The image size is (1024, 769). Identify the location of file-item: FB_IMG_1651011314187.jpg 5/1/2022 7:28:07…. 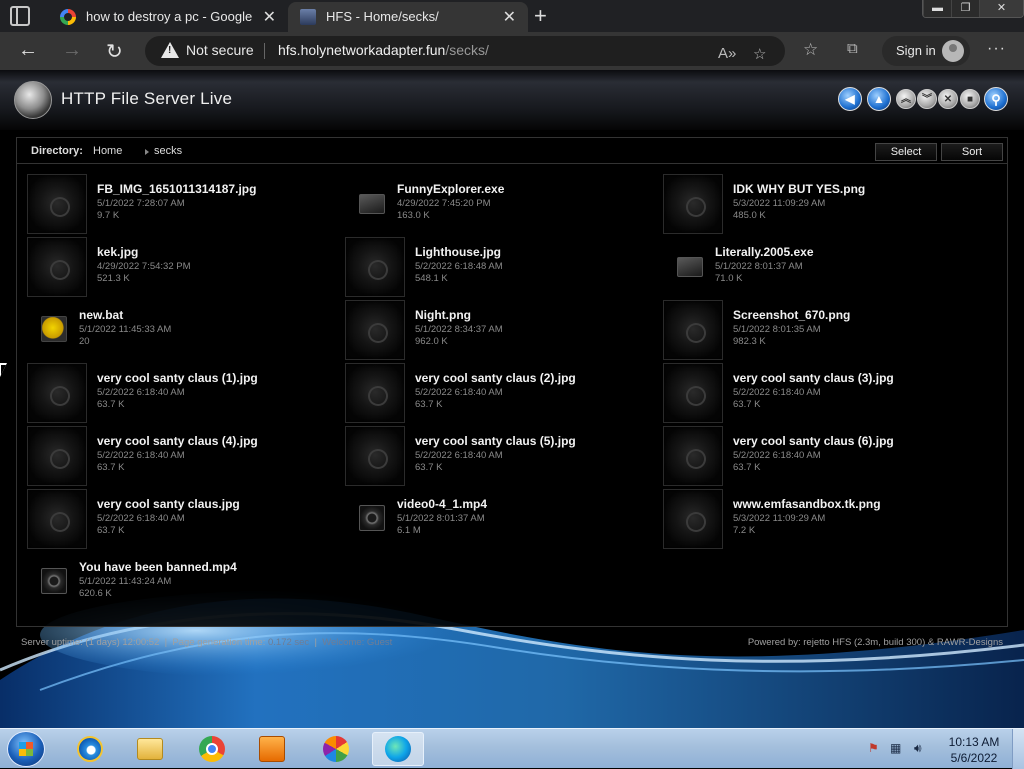
(177, 204).